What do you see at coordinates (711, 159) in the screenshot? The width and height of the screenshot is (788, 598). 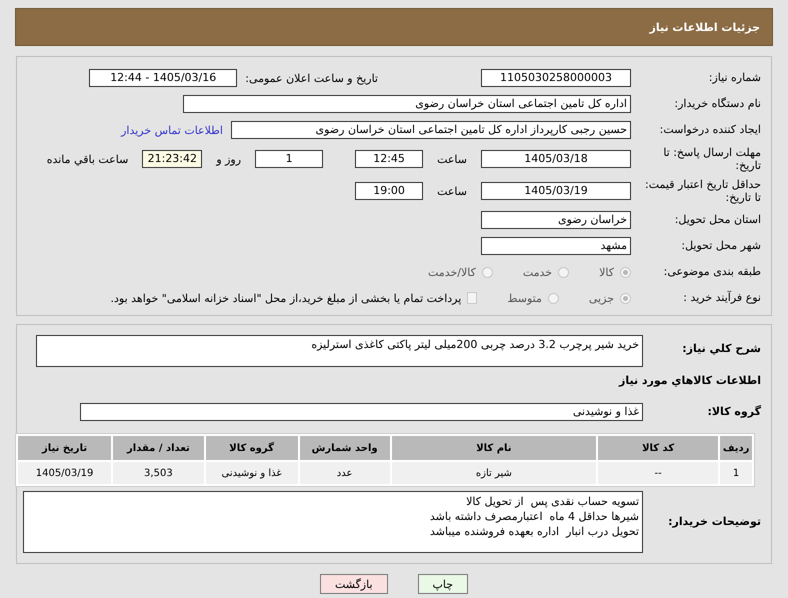 I see `field-label: مهلت ارسال پاسخ: تا تاریخ:` at bounding box center [711, 159].